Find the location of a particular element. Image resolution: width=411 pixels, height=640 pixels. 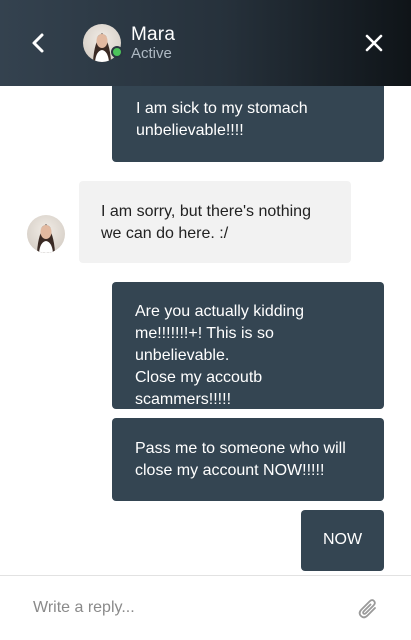

reply-composer is located at coordinates (205, 607).